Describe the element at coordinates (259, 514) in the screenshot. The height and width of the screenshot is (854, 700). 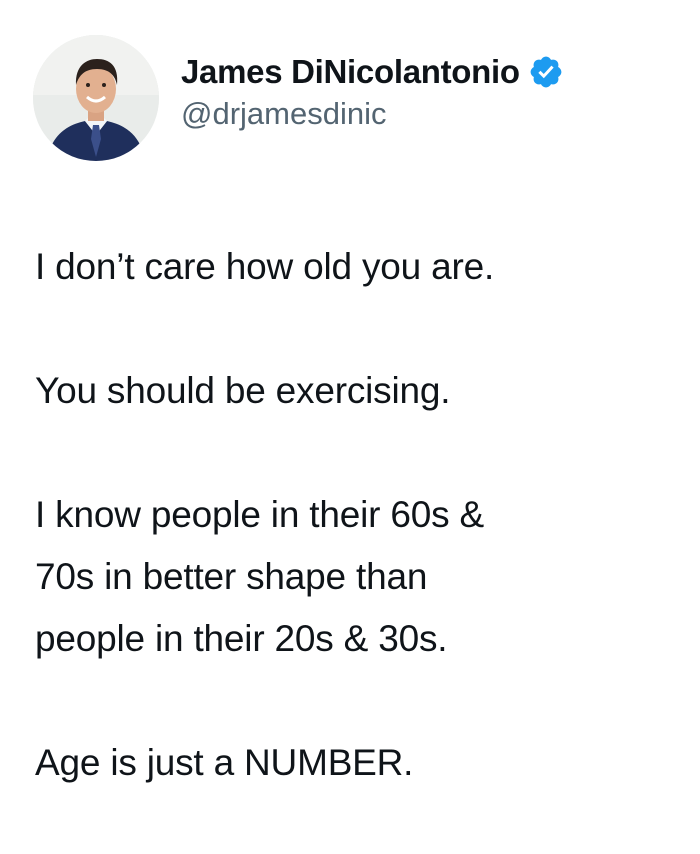
I see `tweet-line: I know people in their 60s &` at that location.